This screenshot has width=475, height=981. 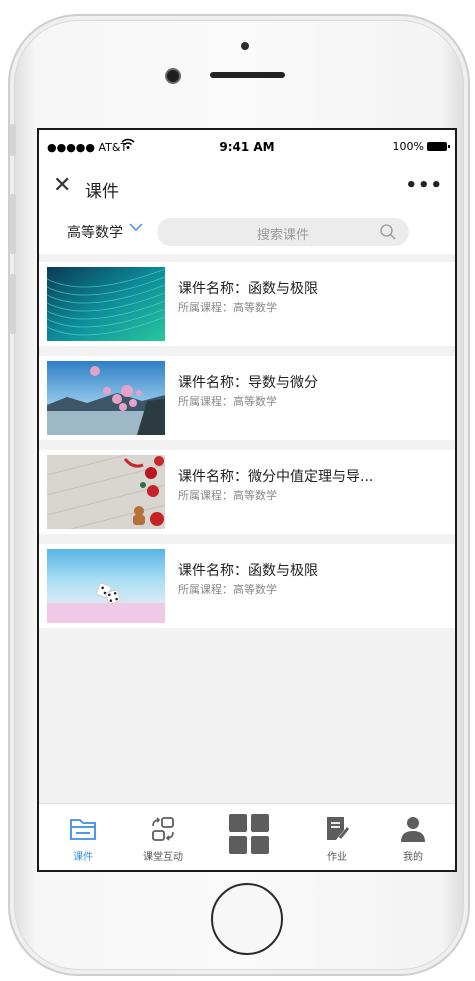 What do you see at coordinates (388, 232) in the screenshot?
I see `search-icon` at bounding box center [388, 232].